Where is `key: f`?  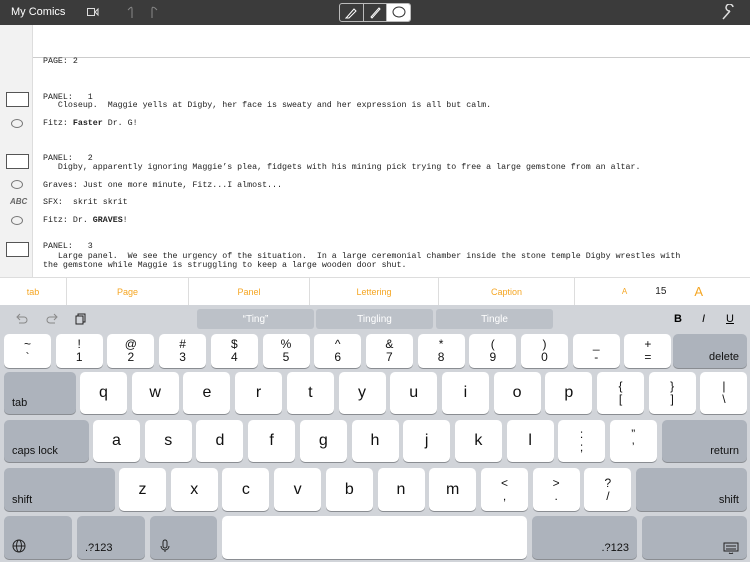
key: f is located at coordinates (272, 441).